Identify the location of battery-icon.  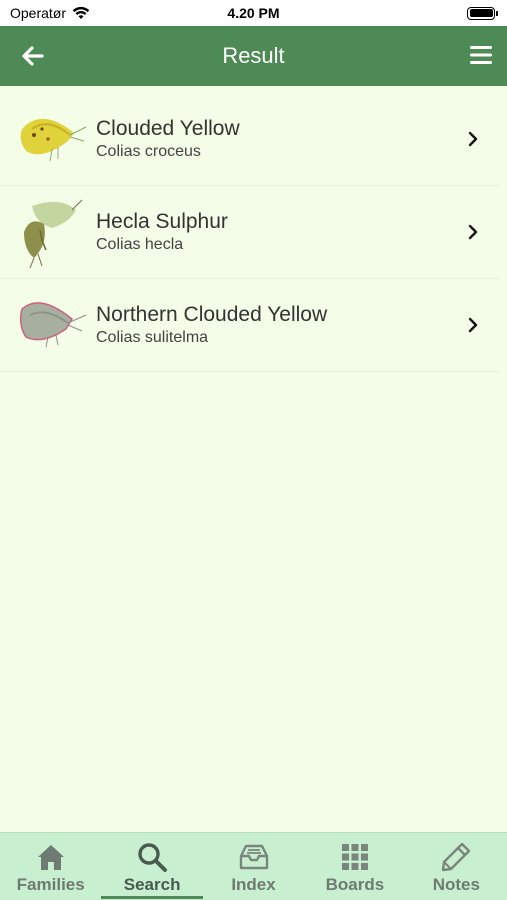
(482, 13).